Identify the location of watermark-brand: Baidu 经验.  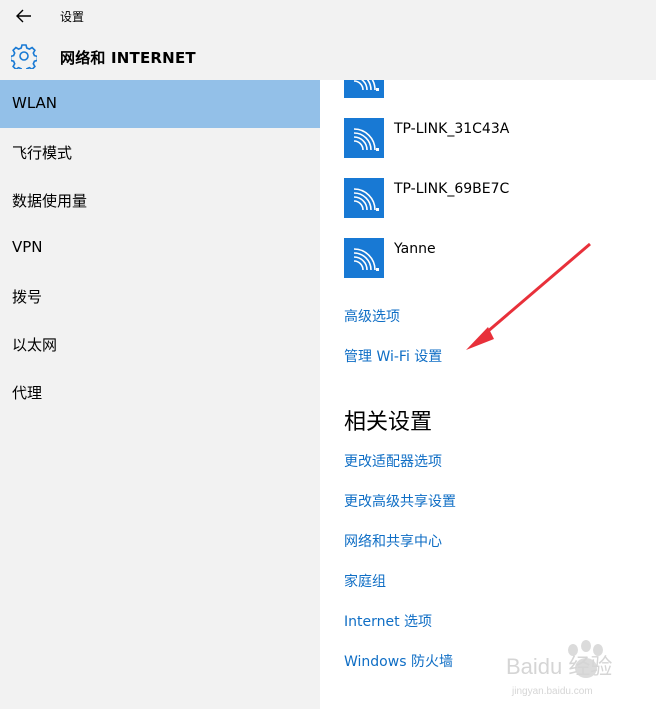
(559, 666).